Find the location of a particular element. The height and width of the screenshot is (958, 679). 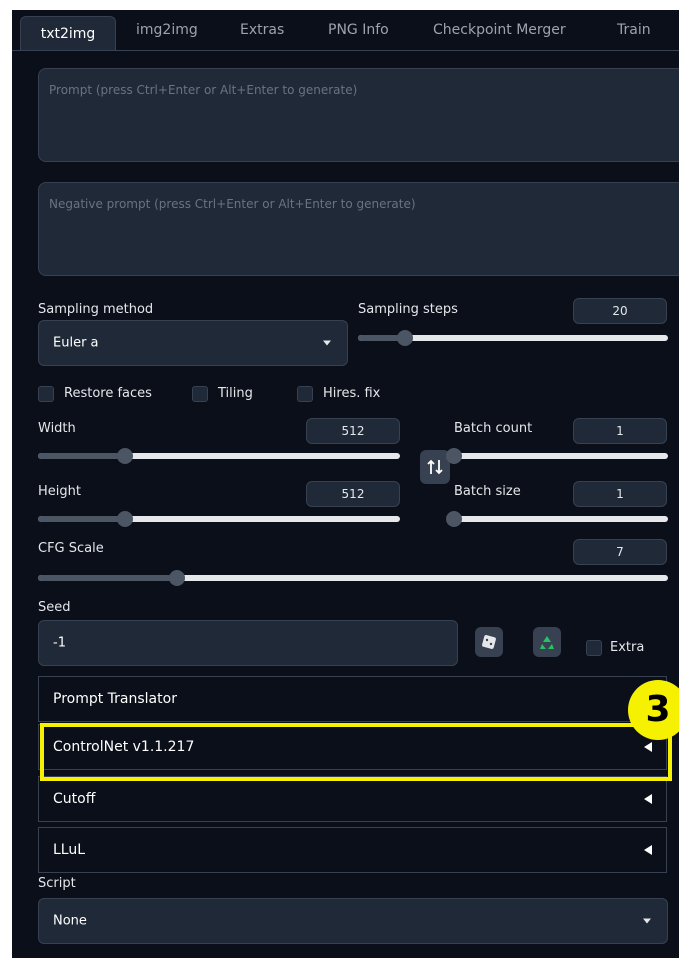

batch-count-input: 1 is located at coordinates (620, 431).